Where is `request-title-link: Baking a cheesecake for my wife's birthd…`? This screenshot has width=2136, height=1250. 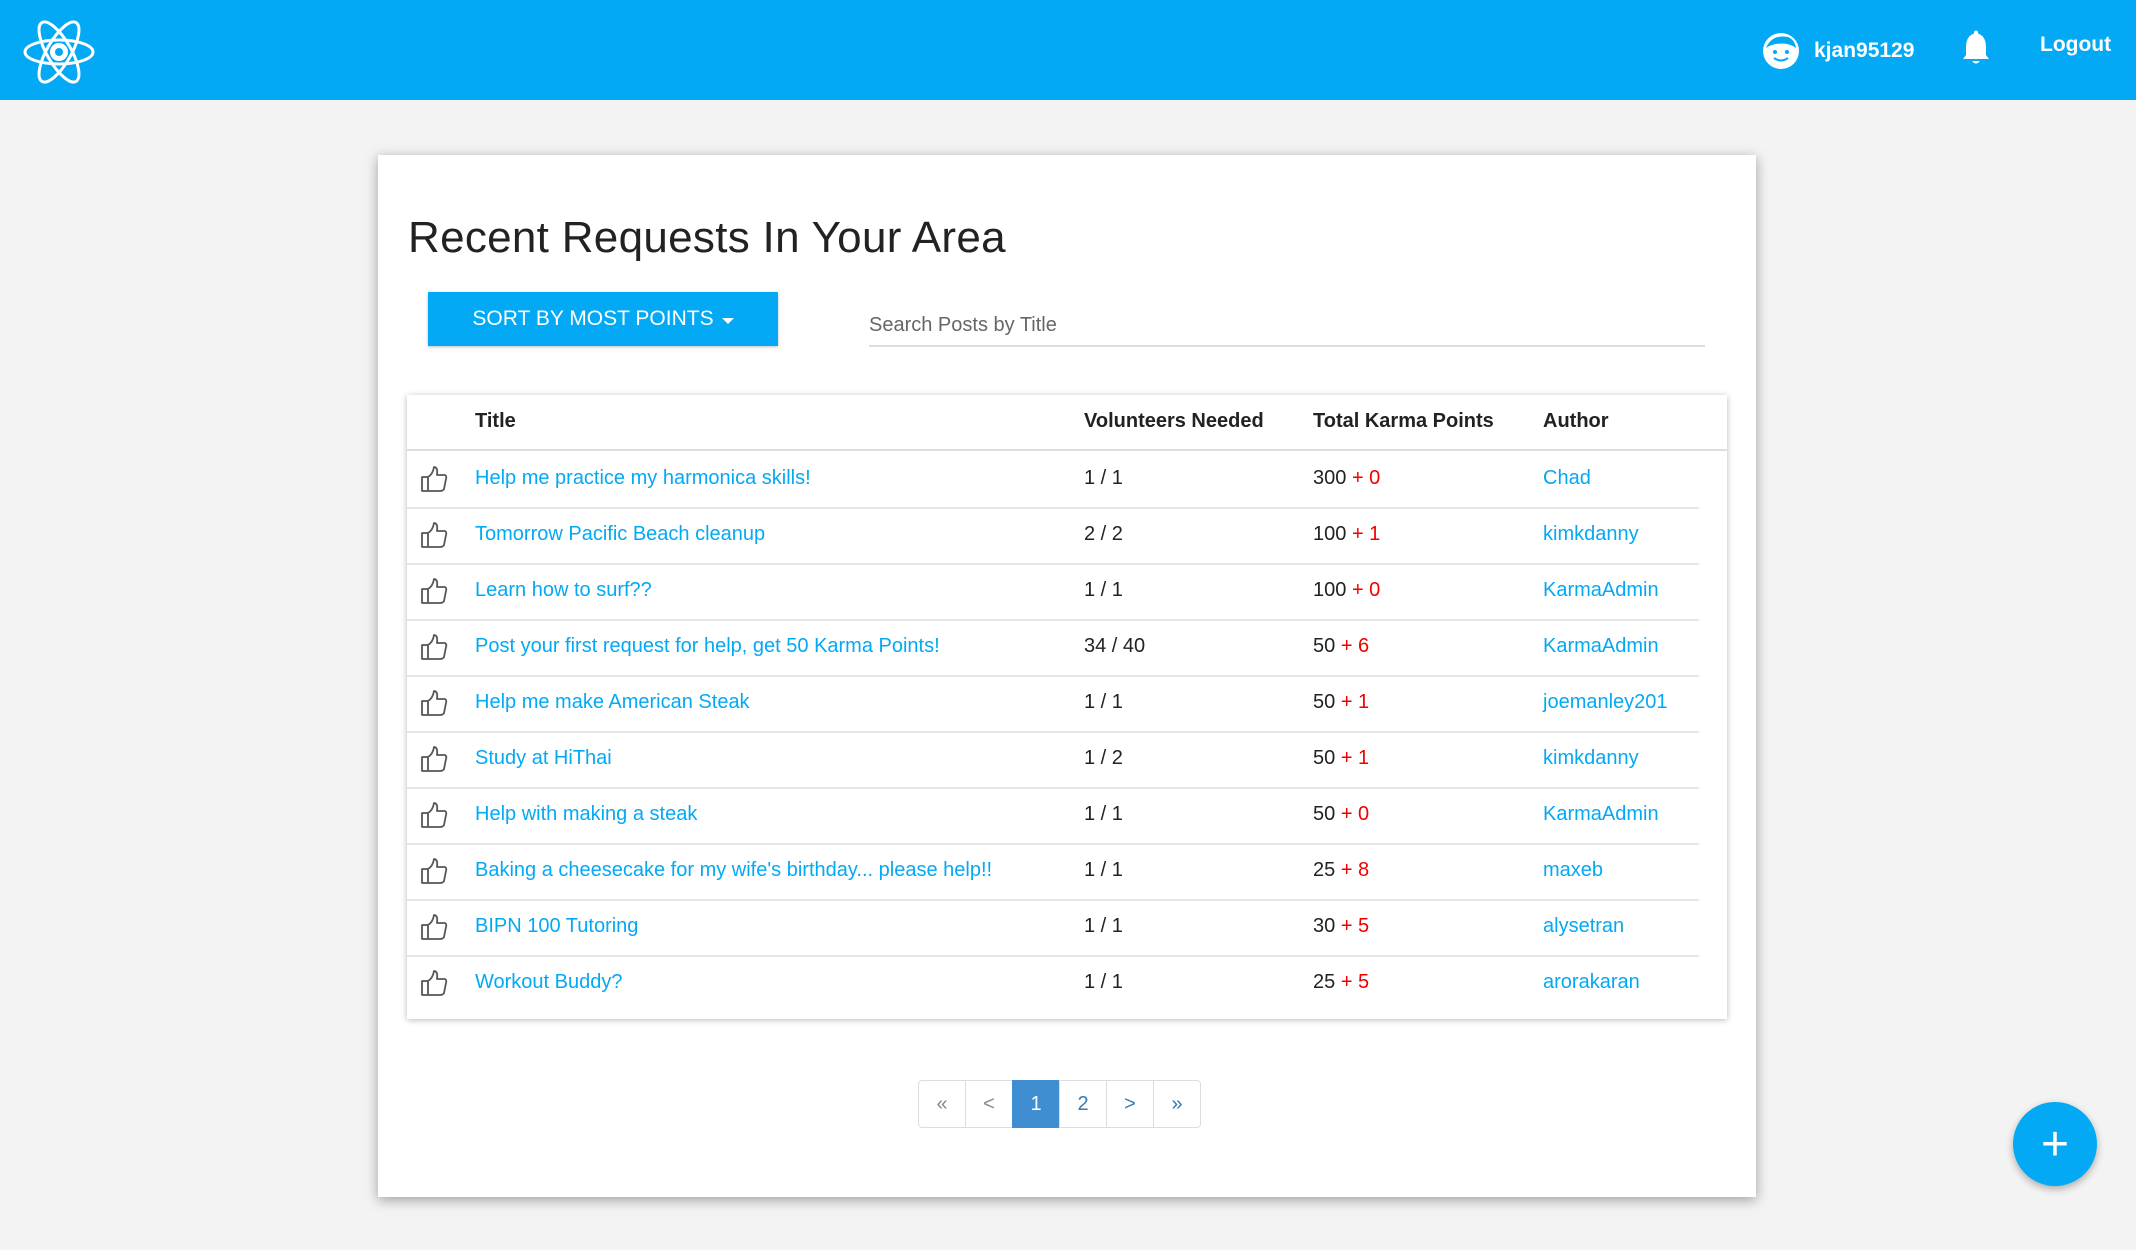 request-title-link: Baking a cheesecake for my wife's birthd… is located at coordinates (733, 870).